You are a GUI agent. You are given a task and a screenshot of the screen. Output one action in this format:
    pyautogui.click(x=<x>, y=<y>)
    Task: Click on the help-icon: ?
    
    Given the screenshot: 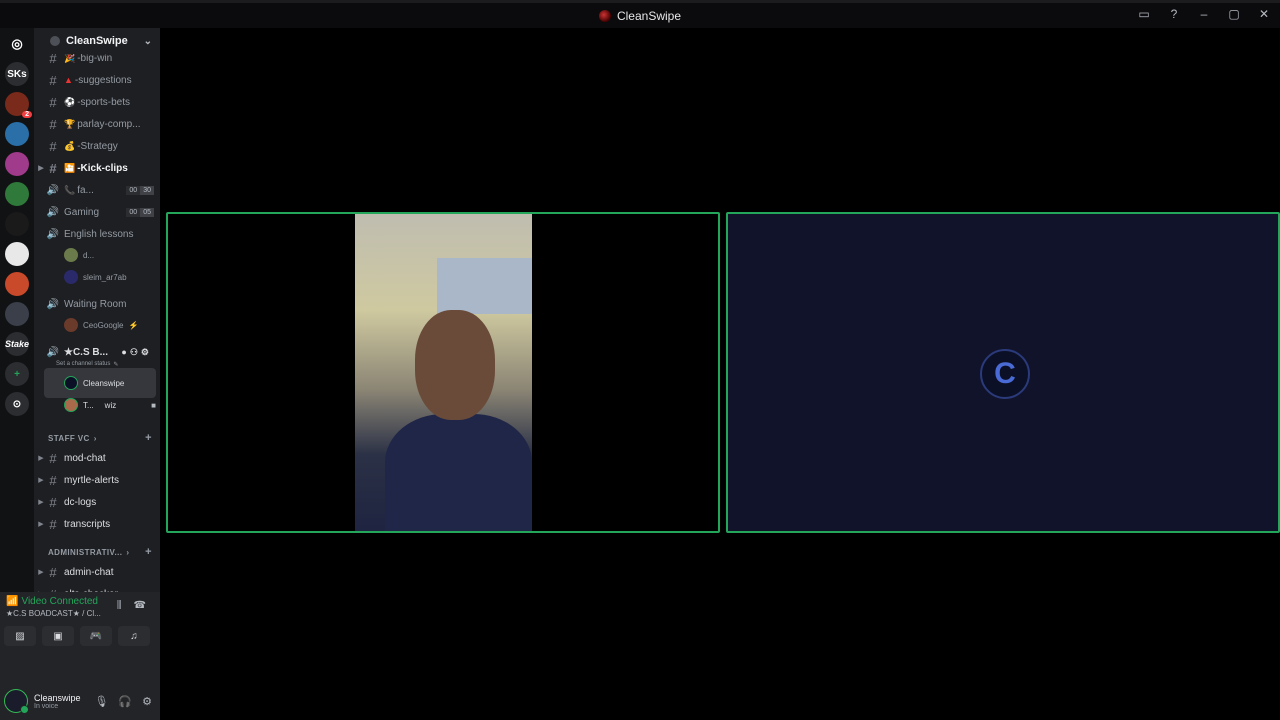 What is the action you would take?
    pyautogui.click(x=1174, y=14)
    